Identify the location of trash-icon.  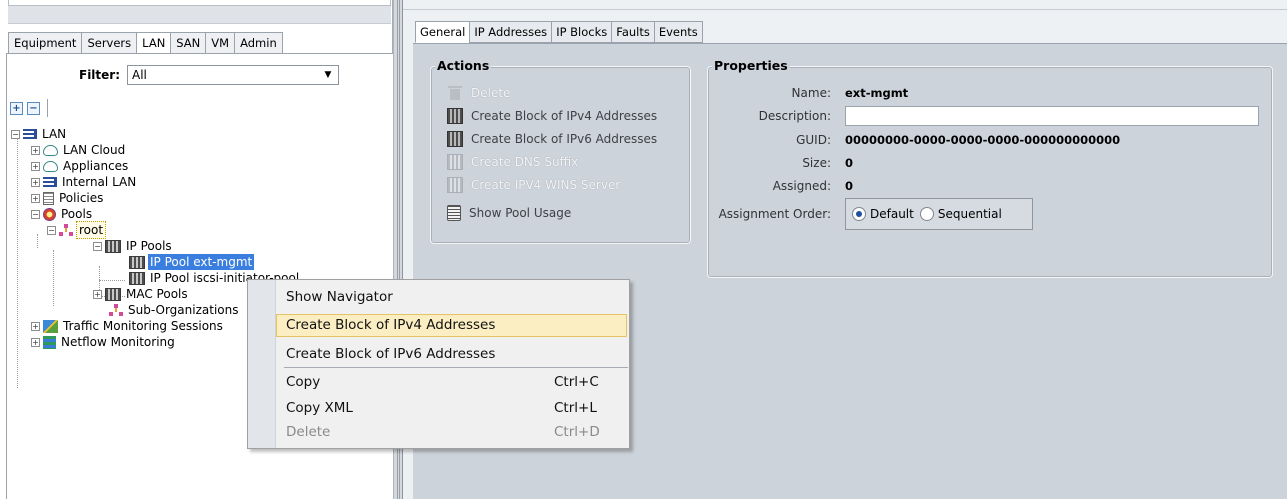
(455, 93).